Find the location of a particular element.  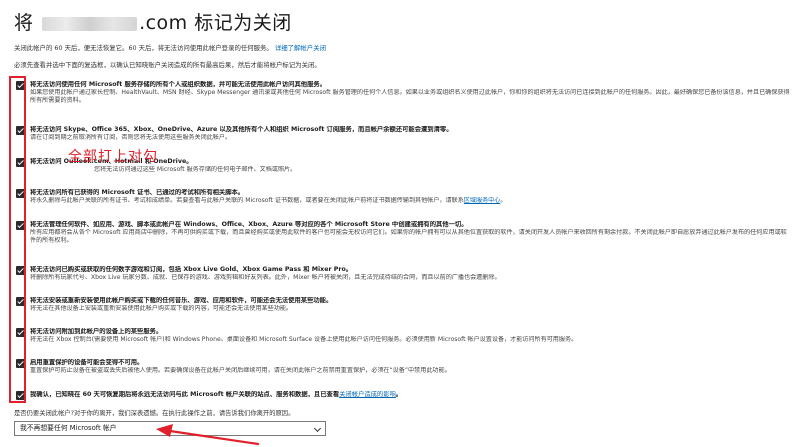

item-head: 启用重置保护的设备可能会变得不可用。 is located at coordinates (87, 362).